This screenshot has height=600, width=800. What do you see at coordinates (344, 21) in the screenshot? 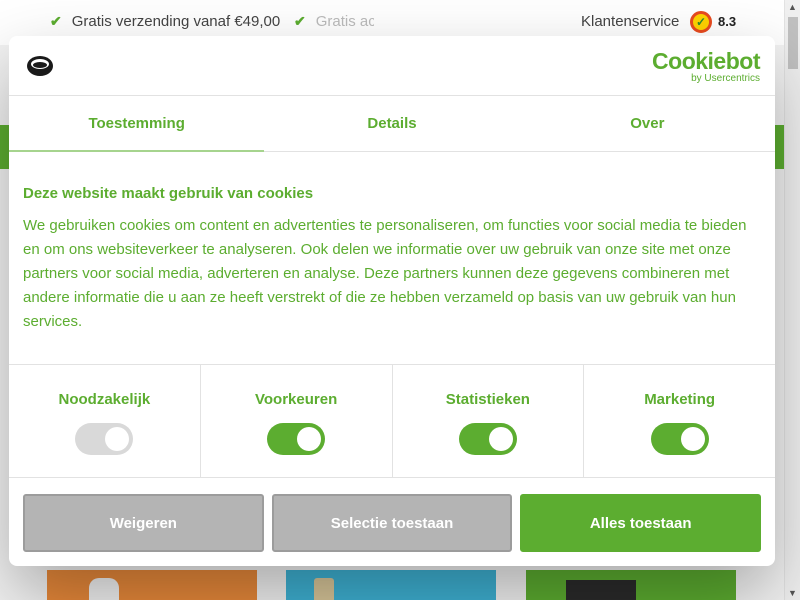
I see `usp-label: Gratis ac` at bounding box center [344, 21].